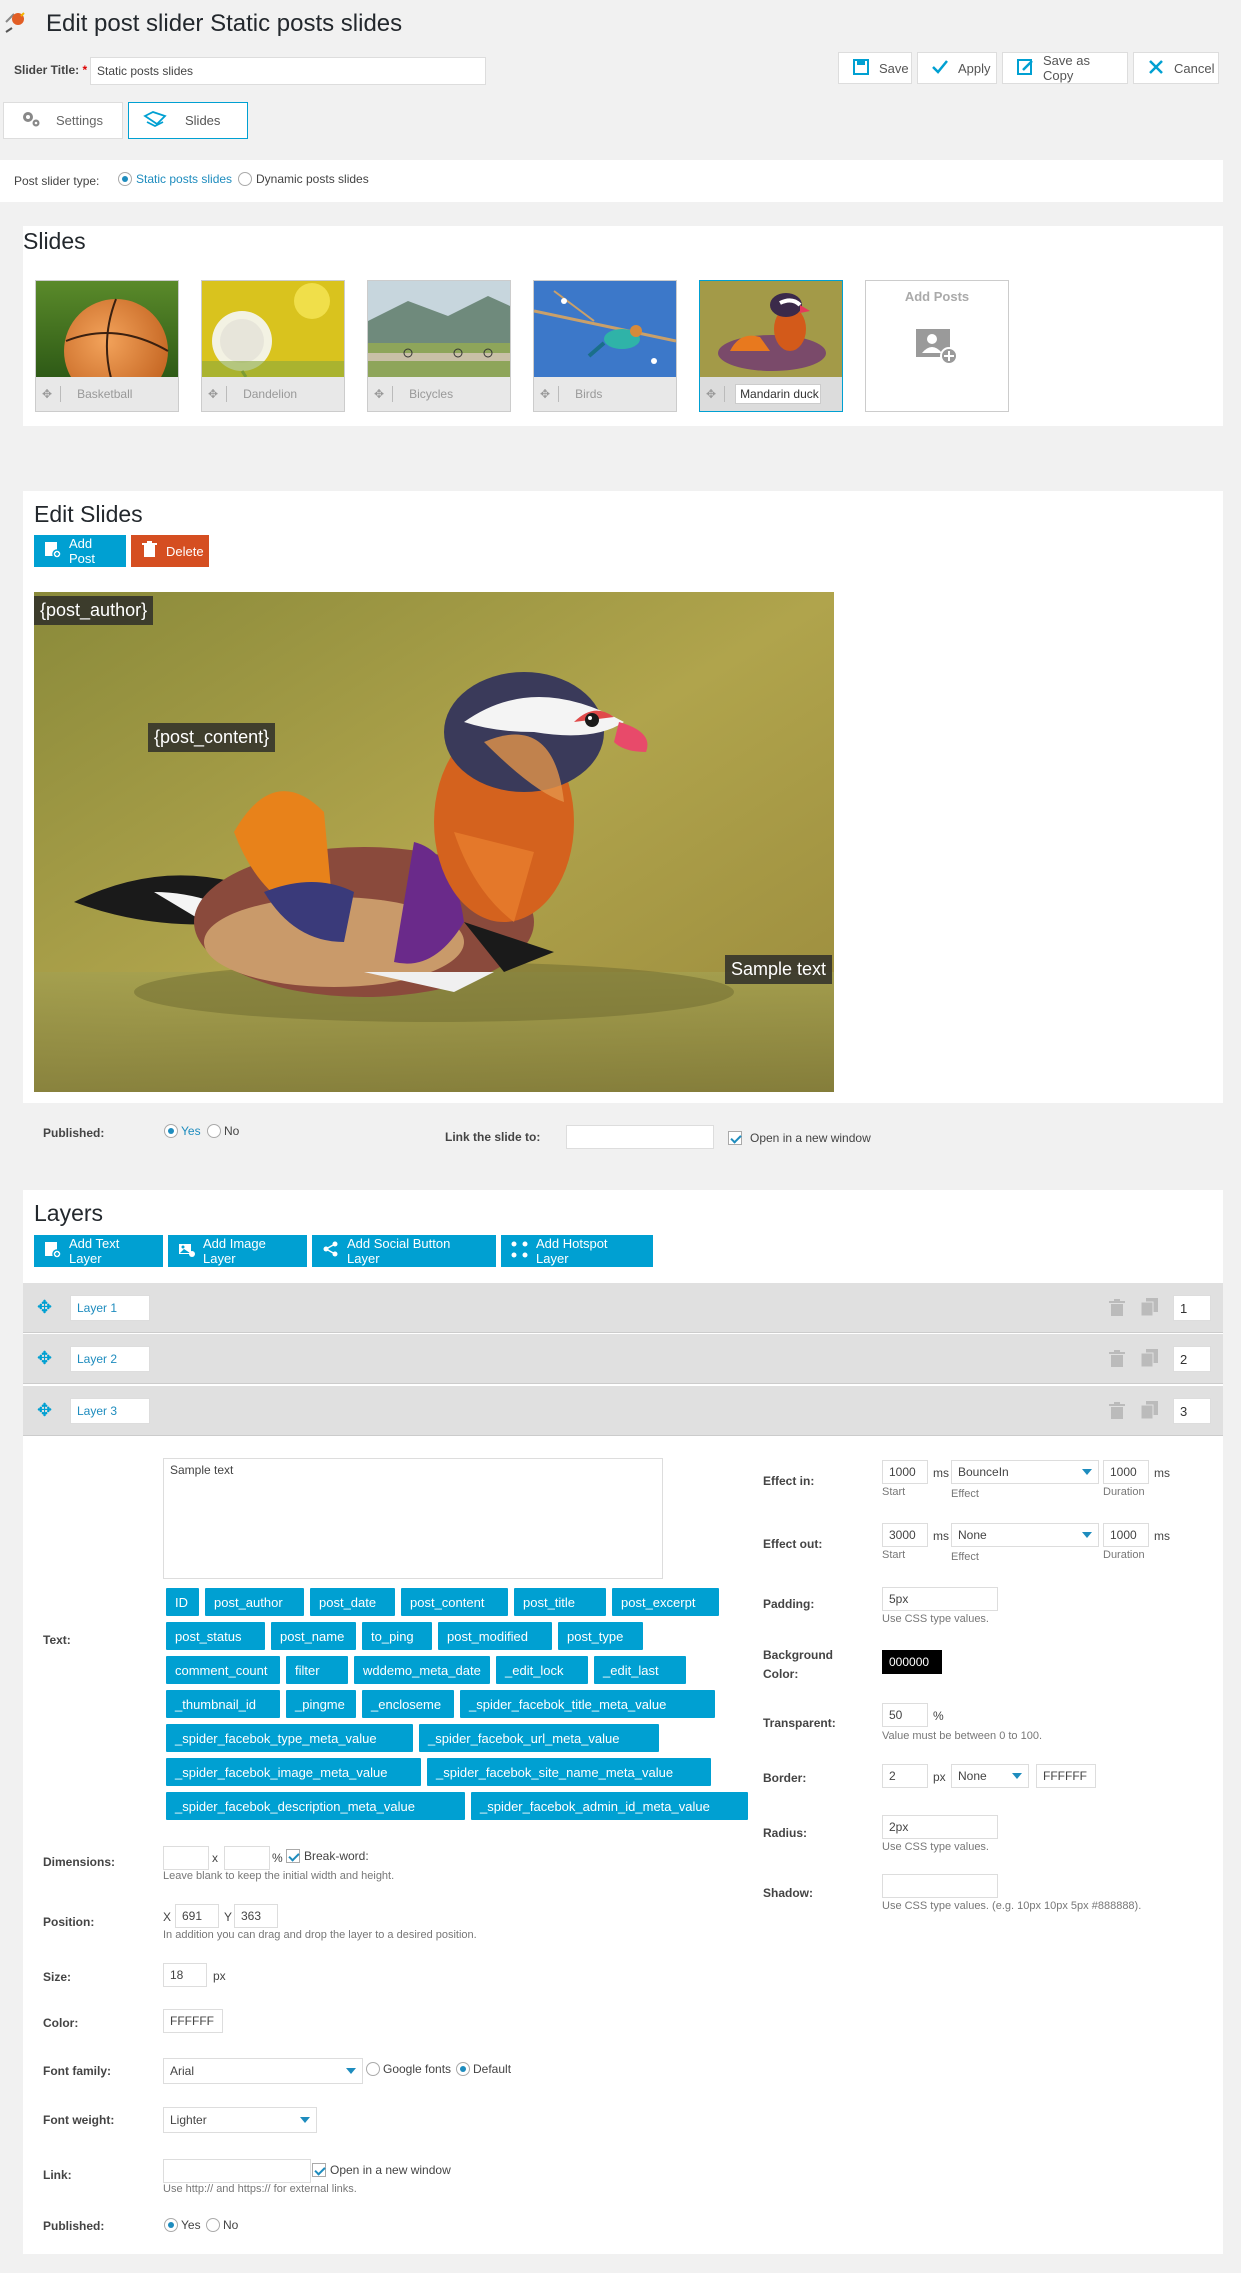  Describe the element at coordinates (623, 1359) in the screenshot. I see `layer-row: ✥ Layer 2 2` at that location.